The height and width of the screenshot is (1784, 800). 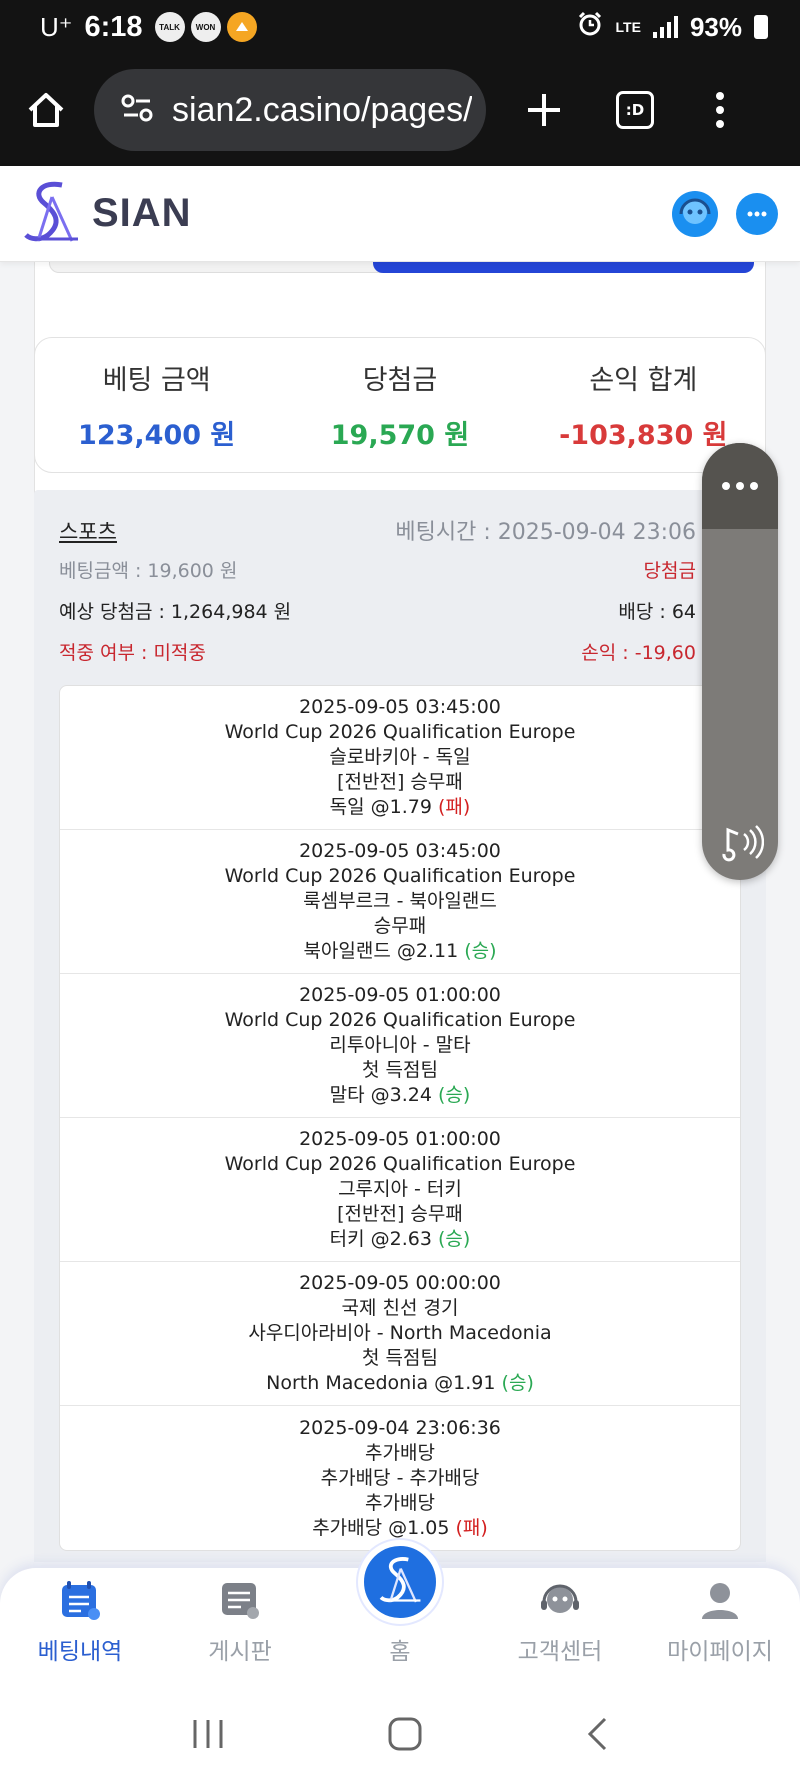 I want to click on item-match: 룩셈부르크 - 북아일랜드, so click(x=400, y=901).